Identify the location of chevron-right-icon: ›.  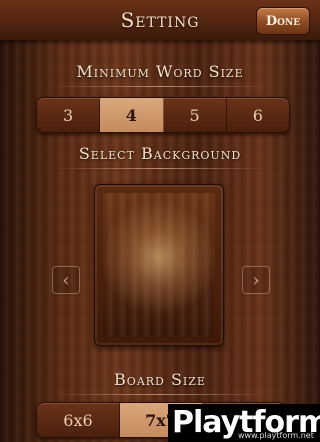
(256, 280).